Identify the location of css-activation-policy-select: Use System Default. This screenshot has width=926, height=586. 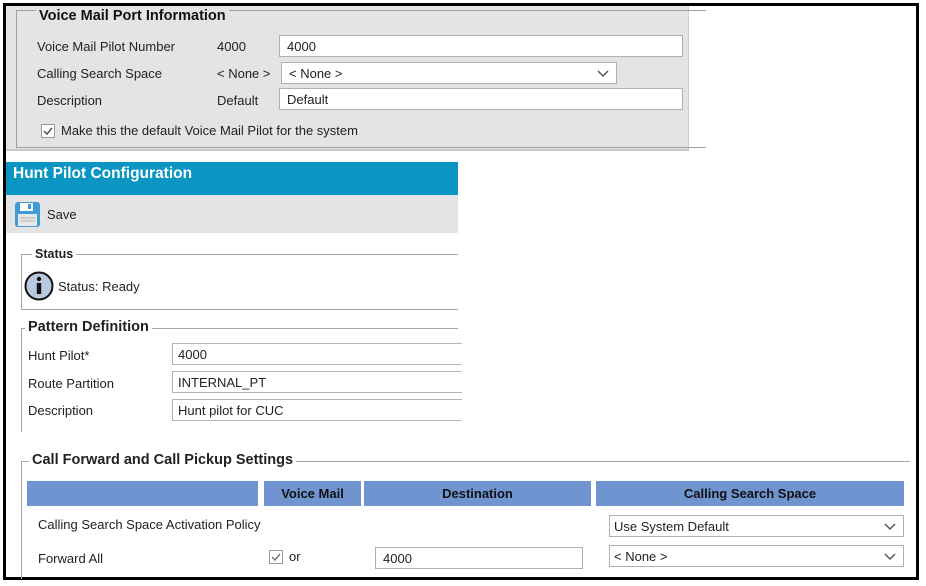
(756, 526).